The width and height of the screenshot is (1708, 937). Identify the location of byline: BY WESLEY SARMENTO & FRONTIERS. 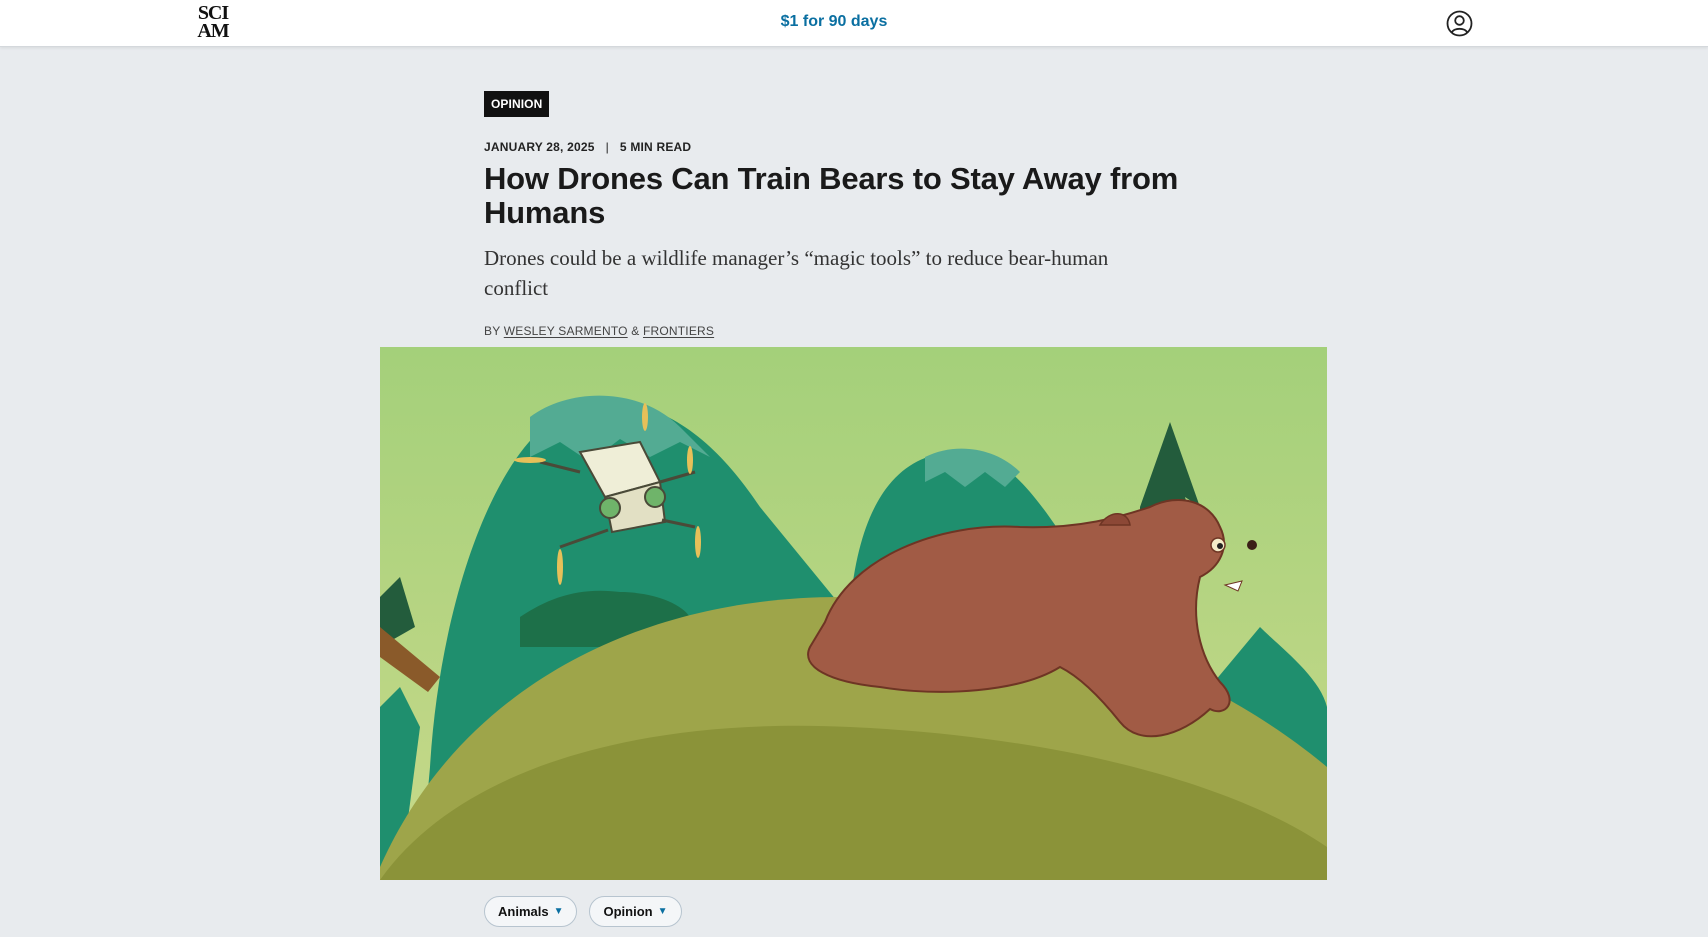
(599, 331).